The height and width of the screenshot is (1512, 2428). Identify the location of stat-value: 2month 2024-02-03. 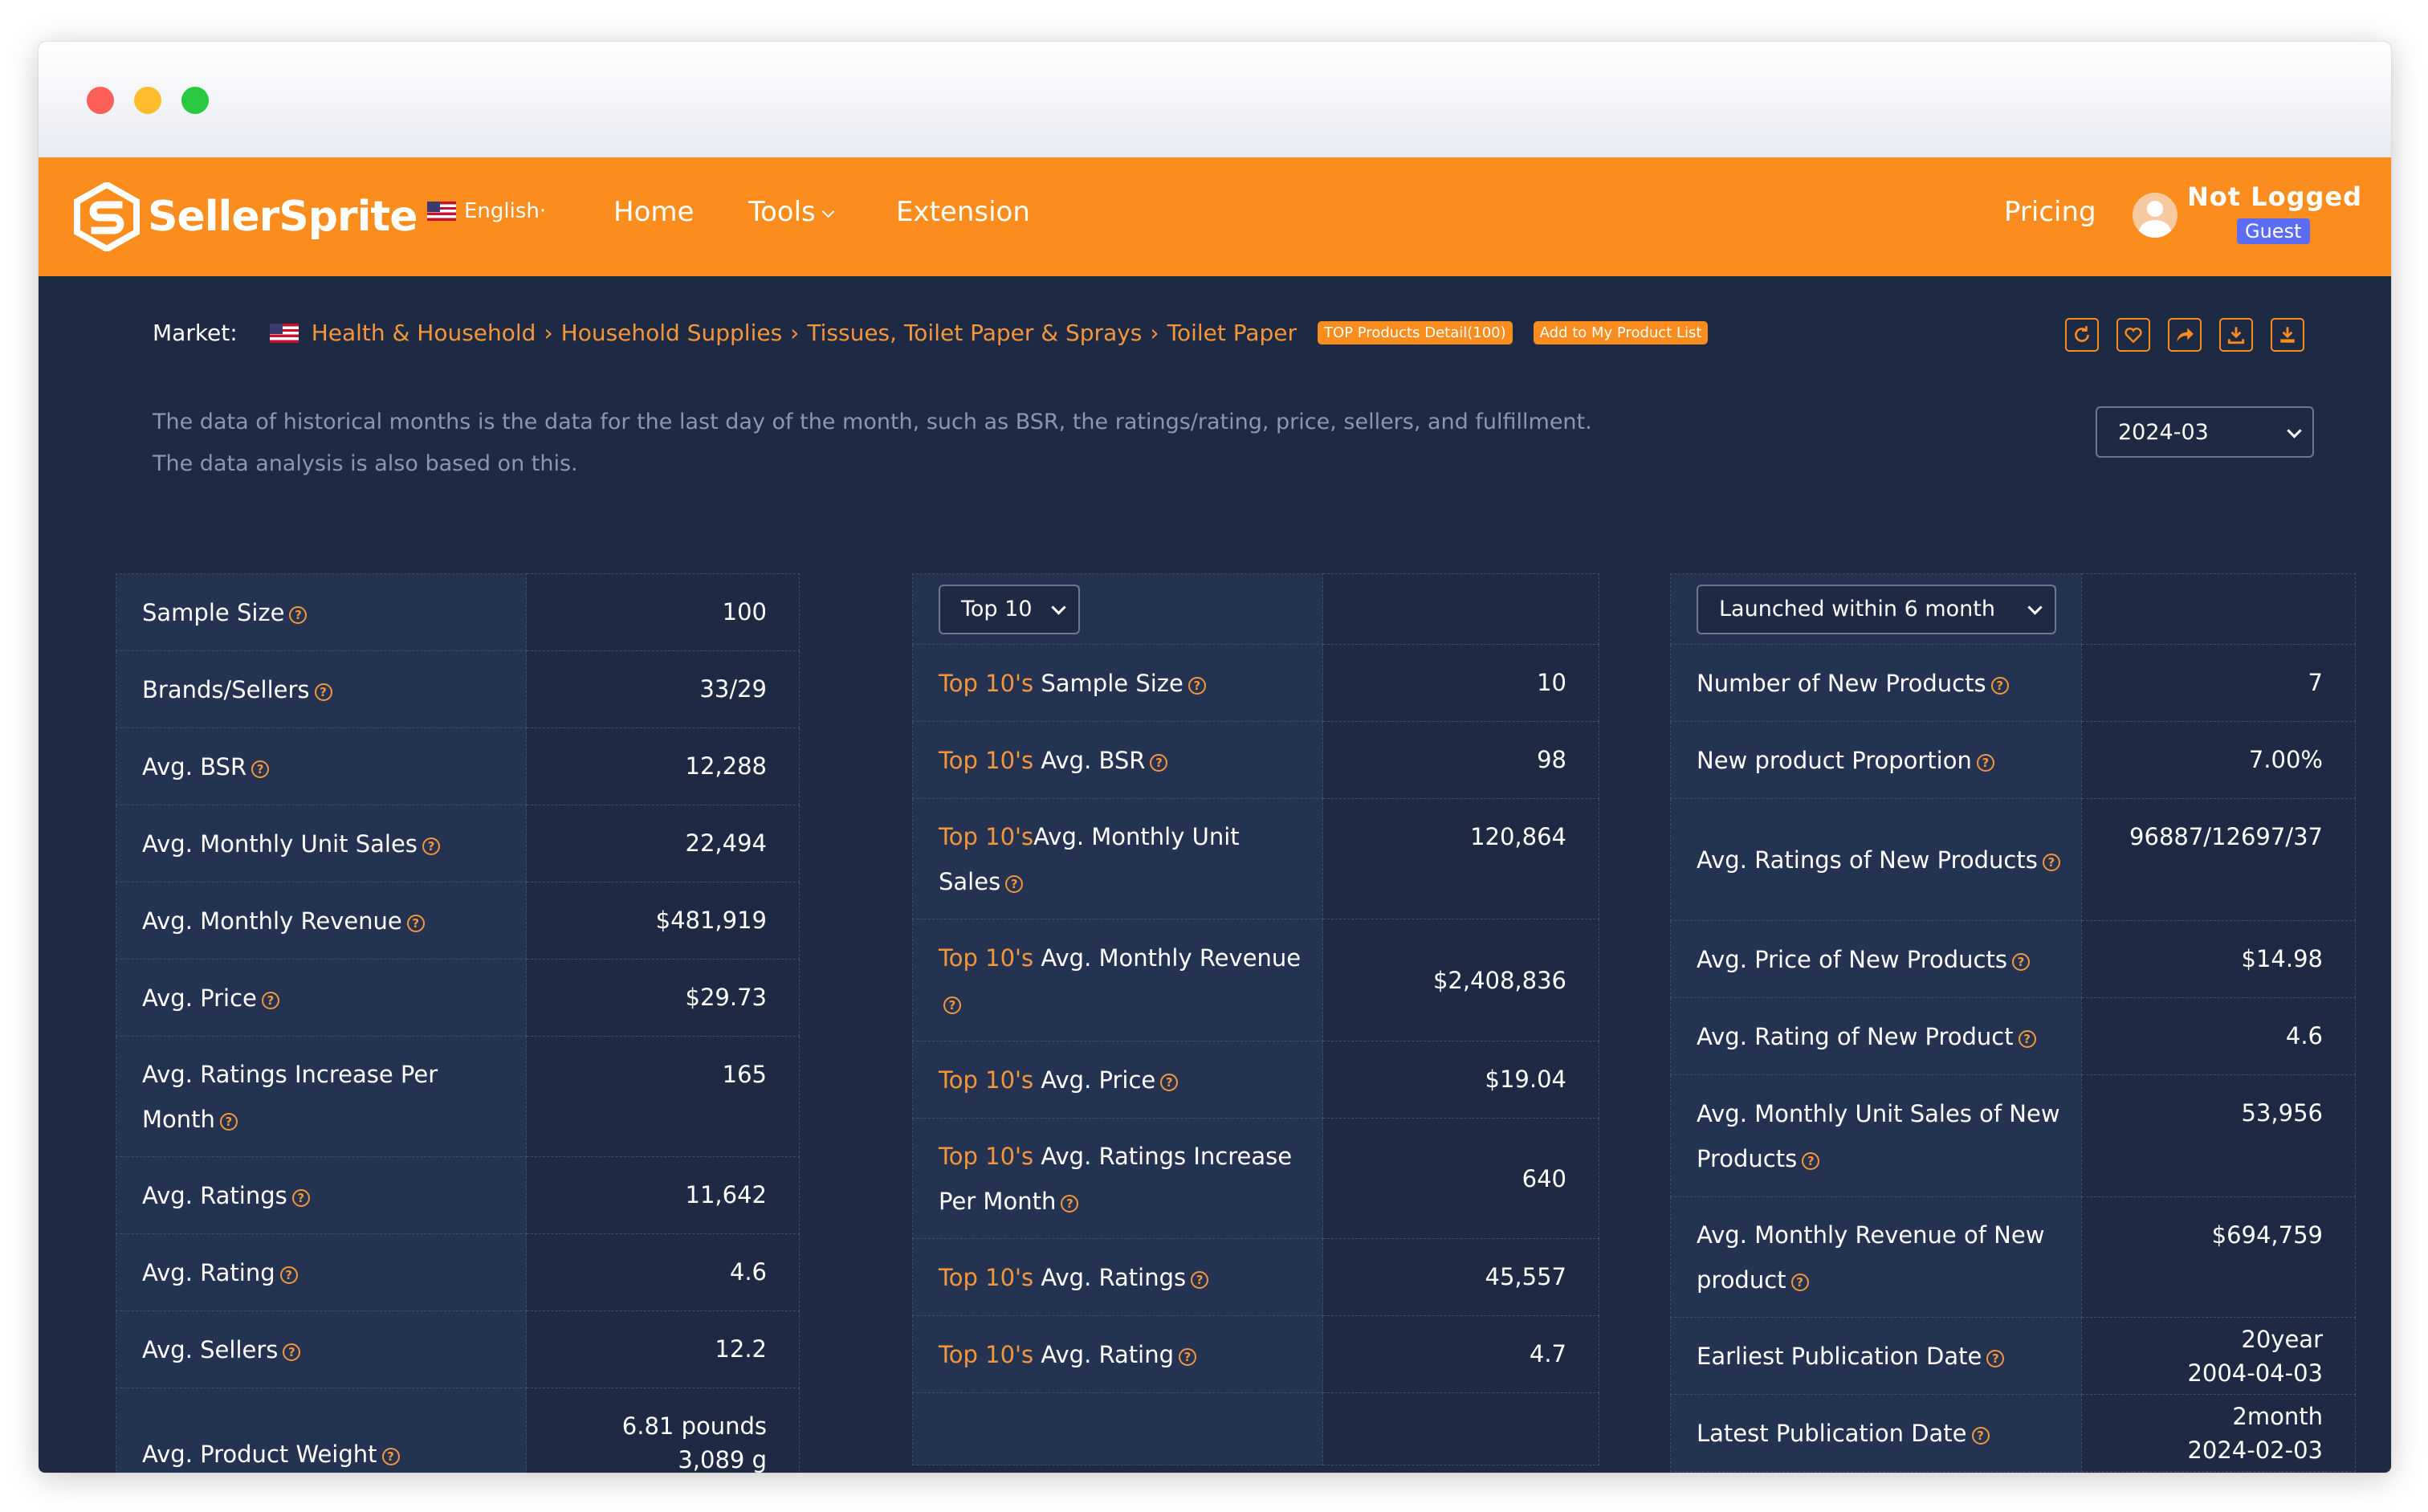
(2218, 1433).